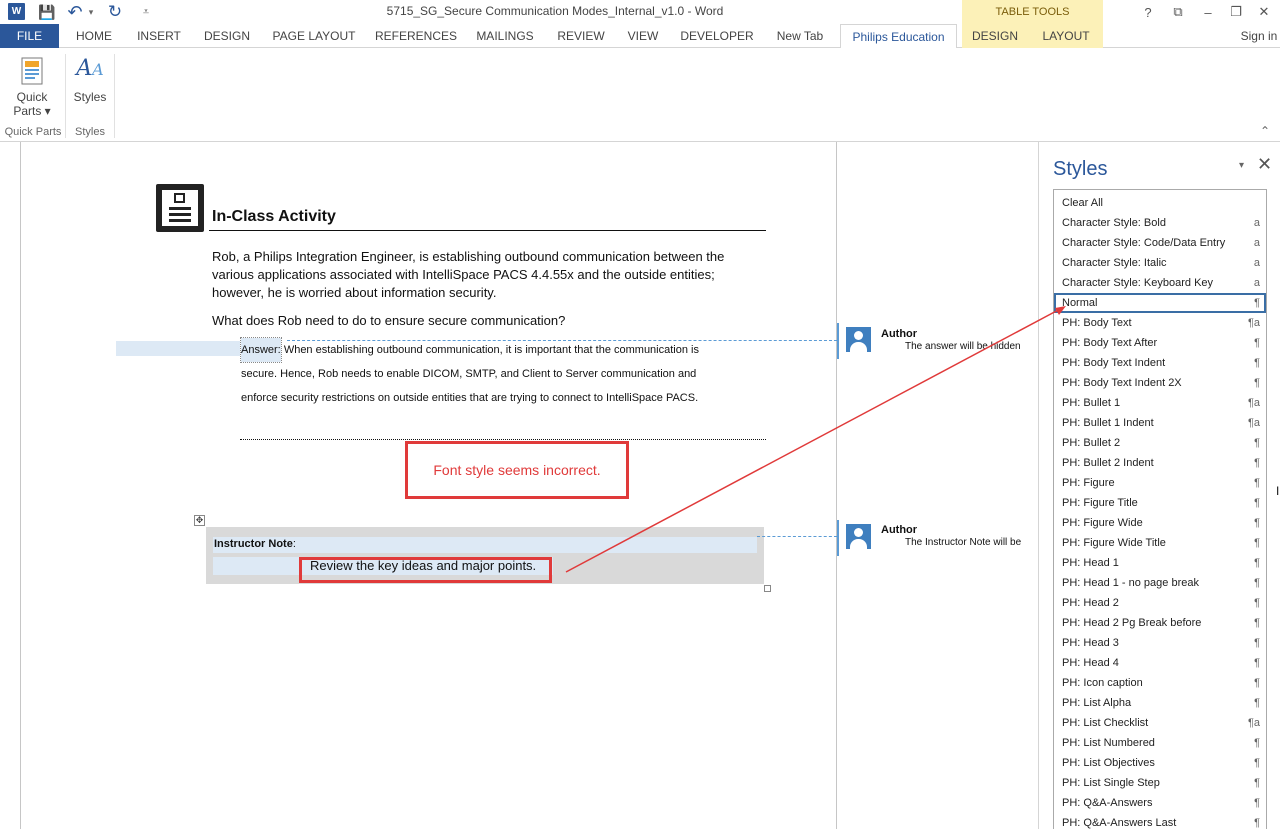 The width and height of the screenshot is (1280, 829). Describe the element at coordinates (1160, 763) in the screenshot. I see `style-item: PH: List Objectives ¶` at that location.